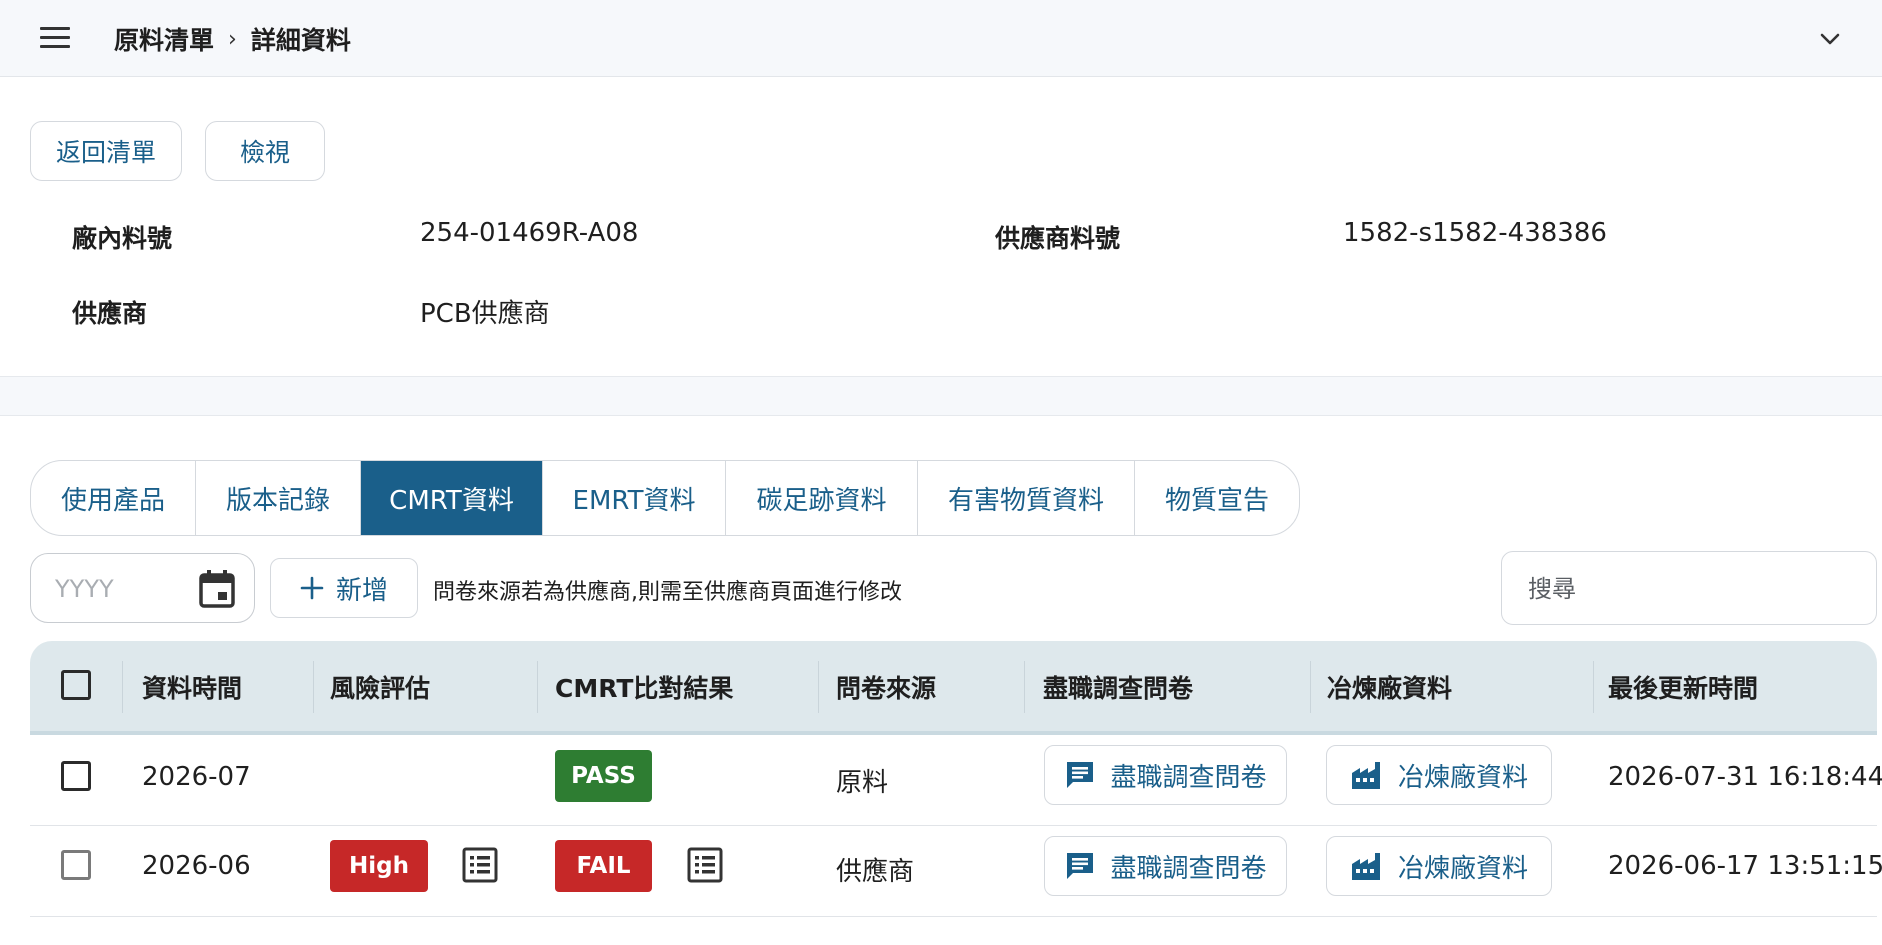 This screenshot has width=1882, height=945. I want to click on plus-icon, so click(312, 588).